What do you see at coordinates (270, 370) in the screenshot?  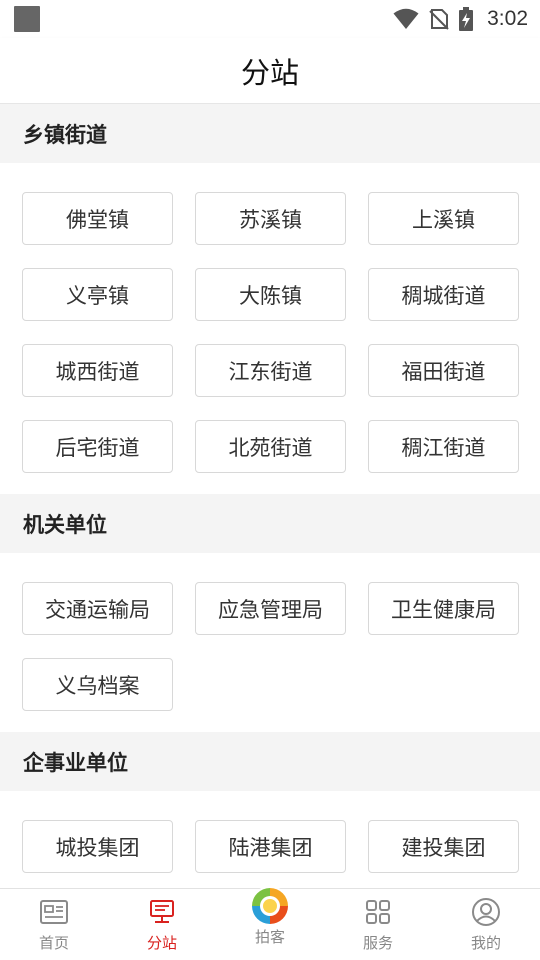 I see `station-chip: 江东街道` at bounding box center [270, 370].